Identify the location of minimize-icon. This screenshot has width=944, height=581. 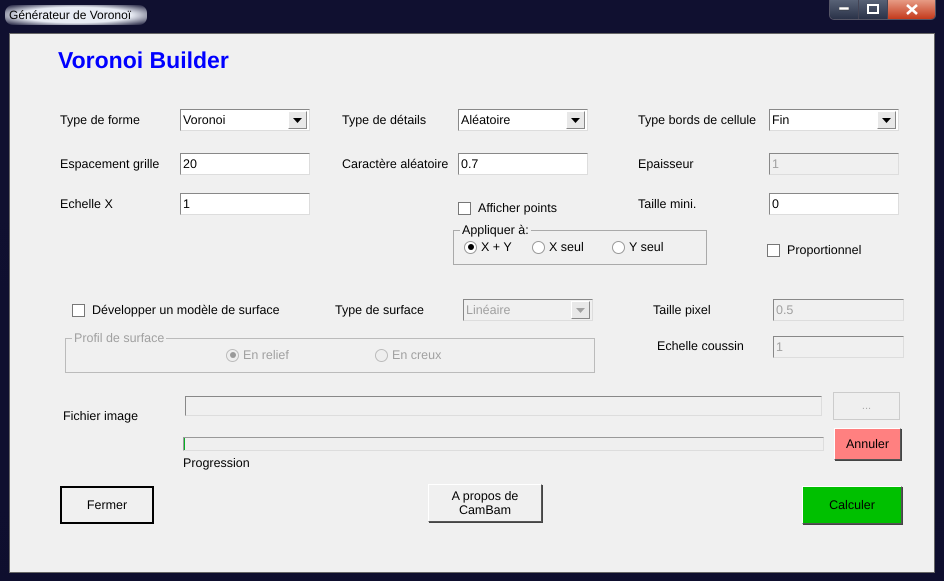
(844, 9).